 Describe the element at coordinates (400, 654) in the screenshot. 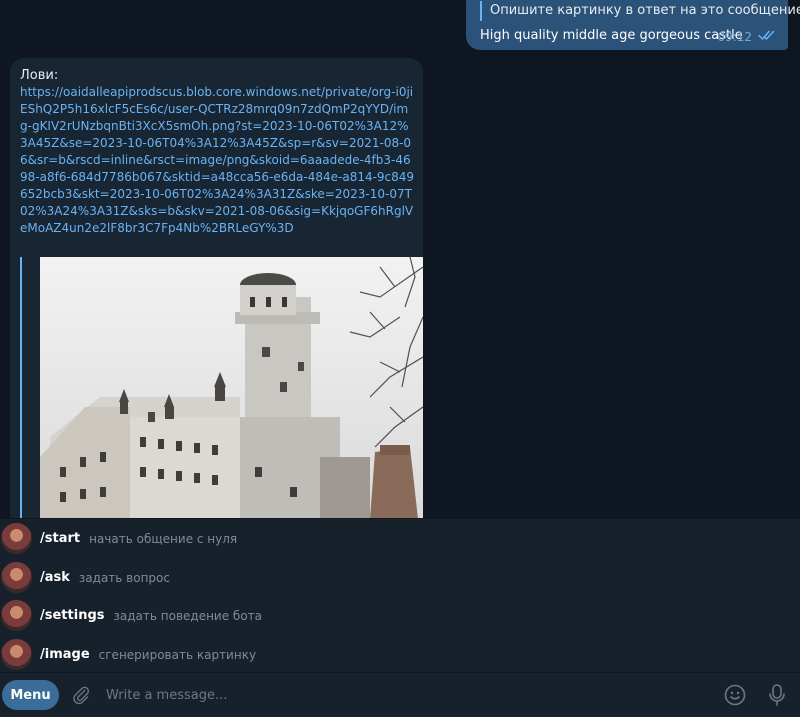

I see `command-image: /image сгенерировать картинку` at that location.